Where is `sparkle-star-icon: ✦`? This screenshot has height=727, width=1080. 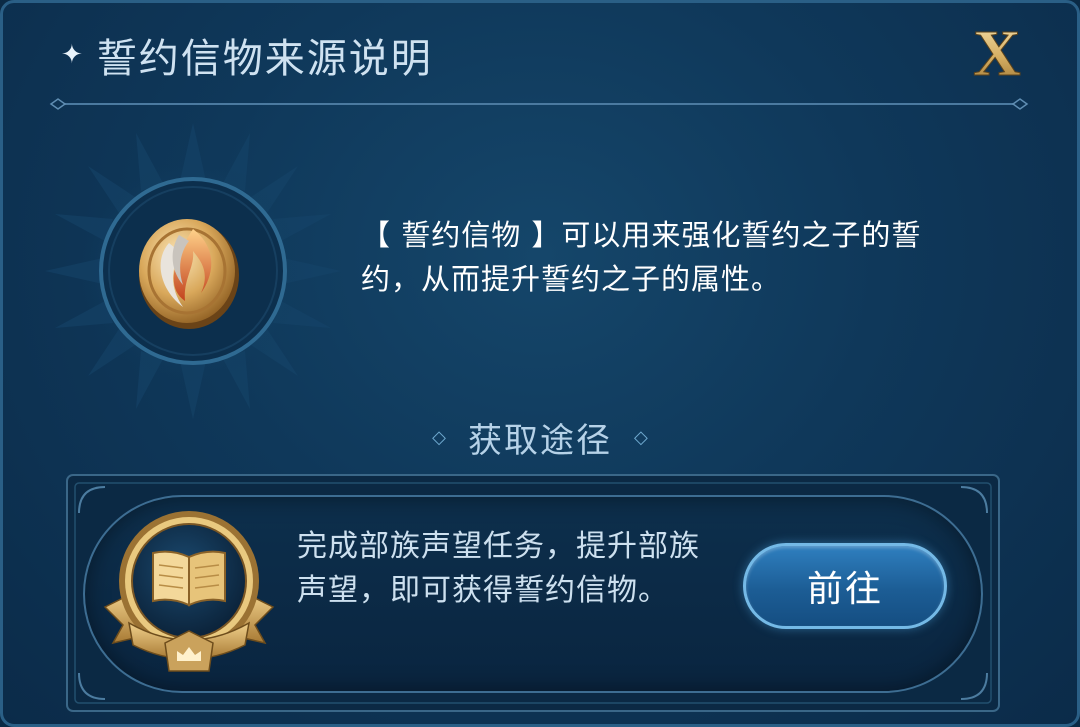
sparkle-star-icon: ✦ is located at coordinates (72, 55).